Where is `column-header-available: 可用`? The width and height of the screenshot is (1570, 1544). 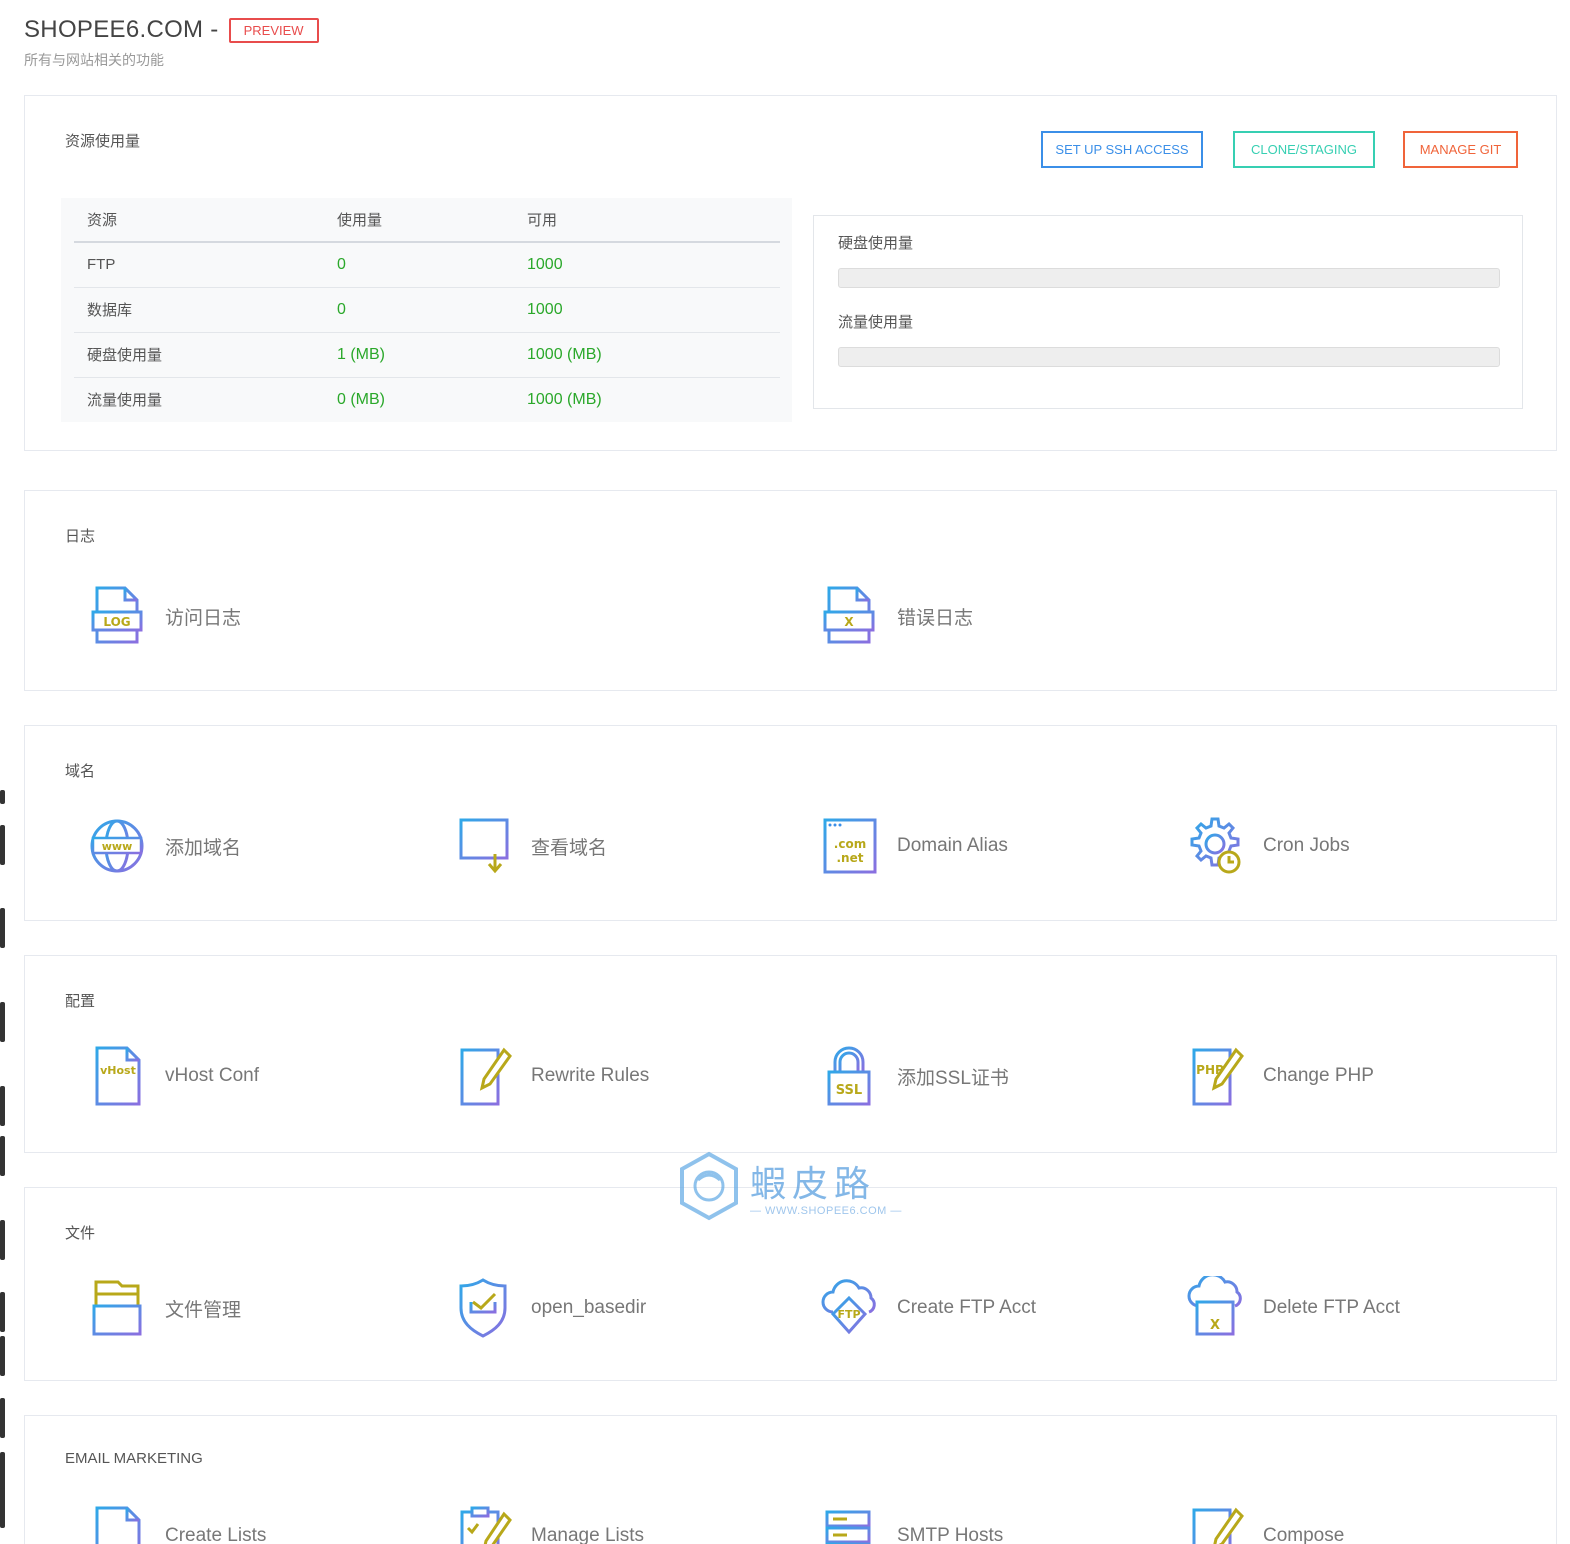
column-header-available: 可用 is located at coordinates (647, 220).